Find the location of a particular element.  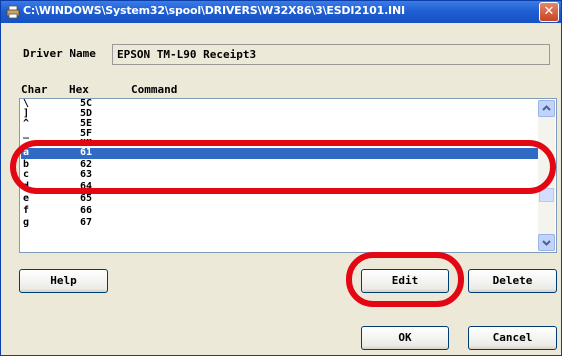

scroll-down-button is located at coordinates (546, 242).